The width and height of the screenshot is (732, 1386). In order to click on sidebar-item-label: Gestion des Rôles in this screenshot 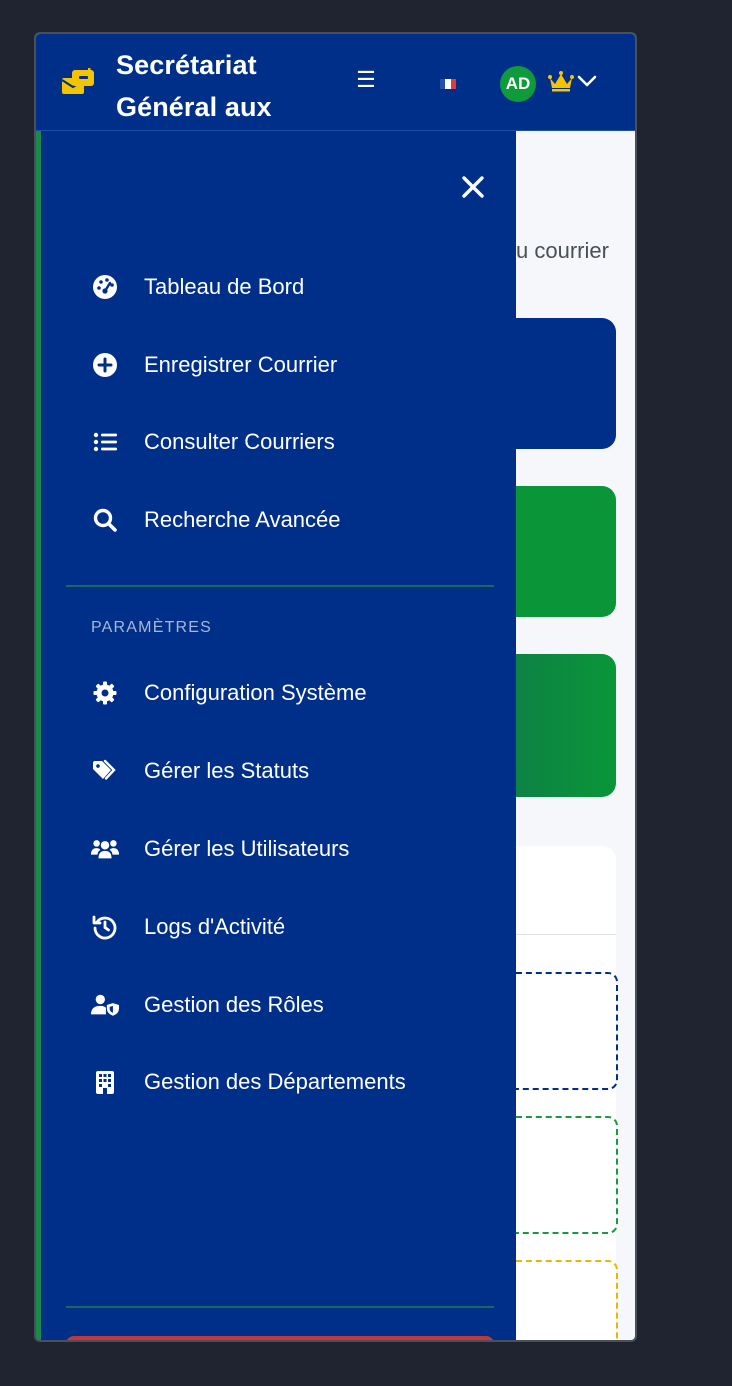, I will do `click(234, 1004)`.